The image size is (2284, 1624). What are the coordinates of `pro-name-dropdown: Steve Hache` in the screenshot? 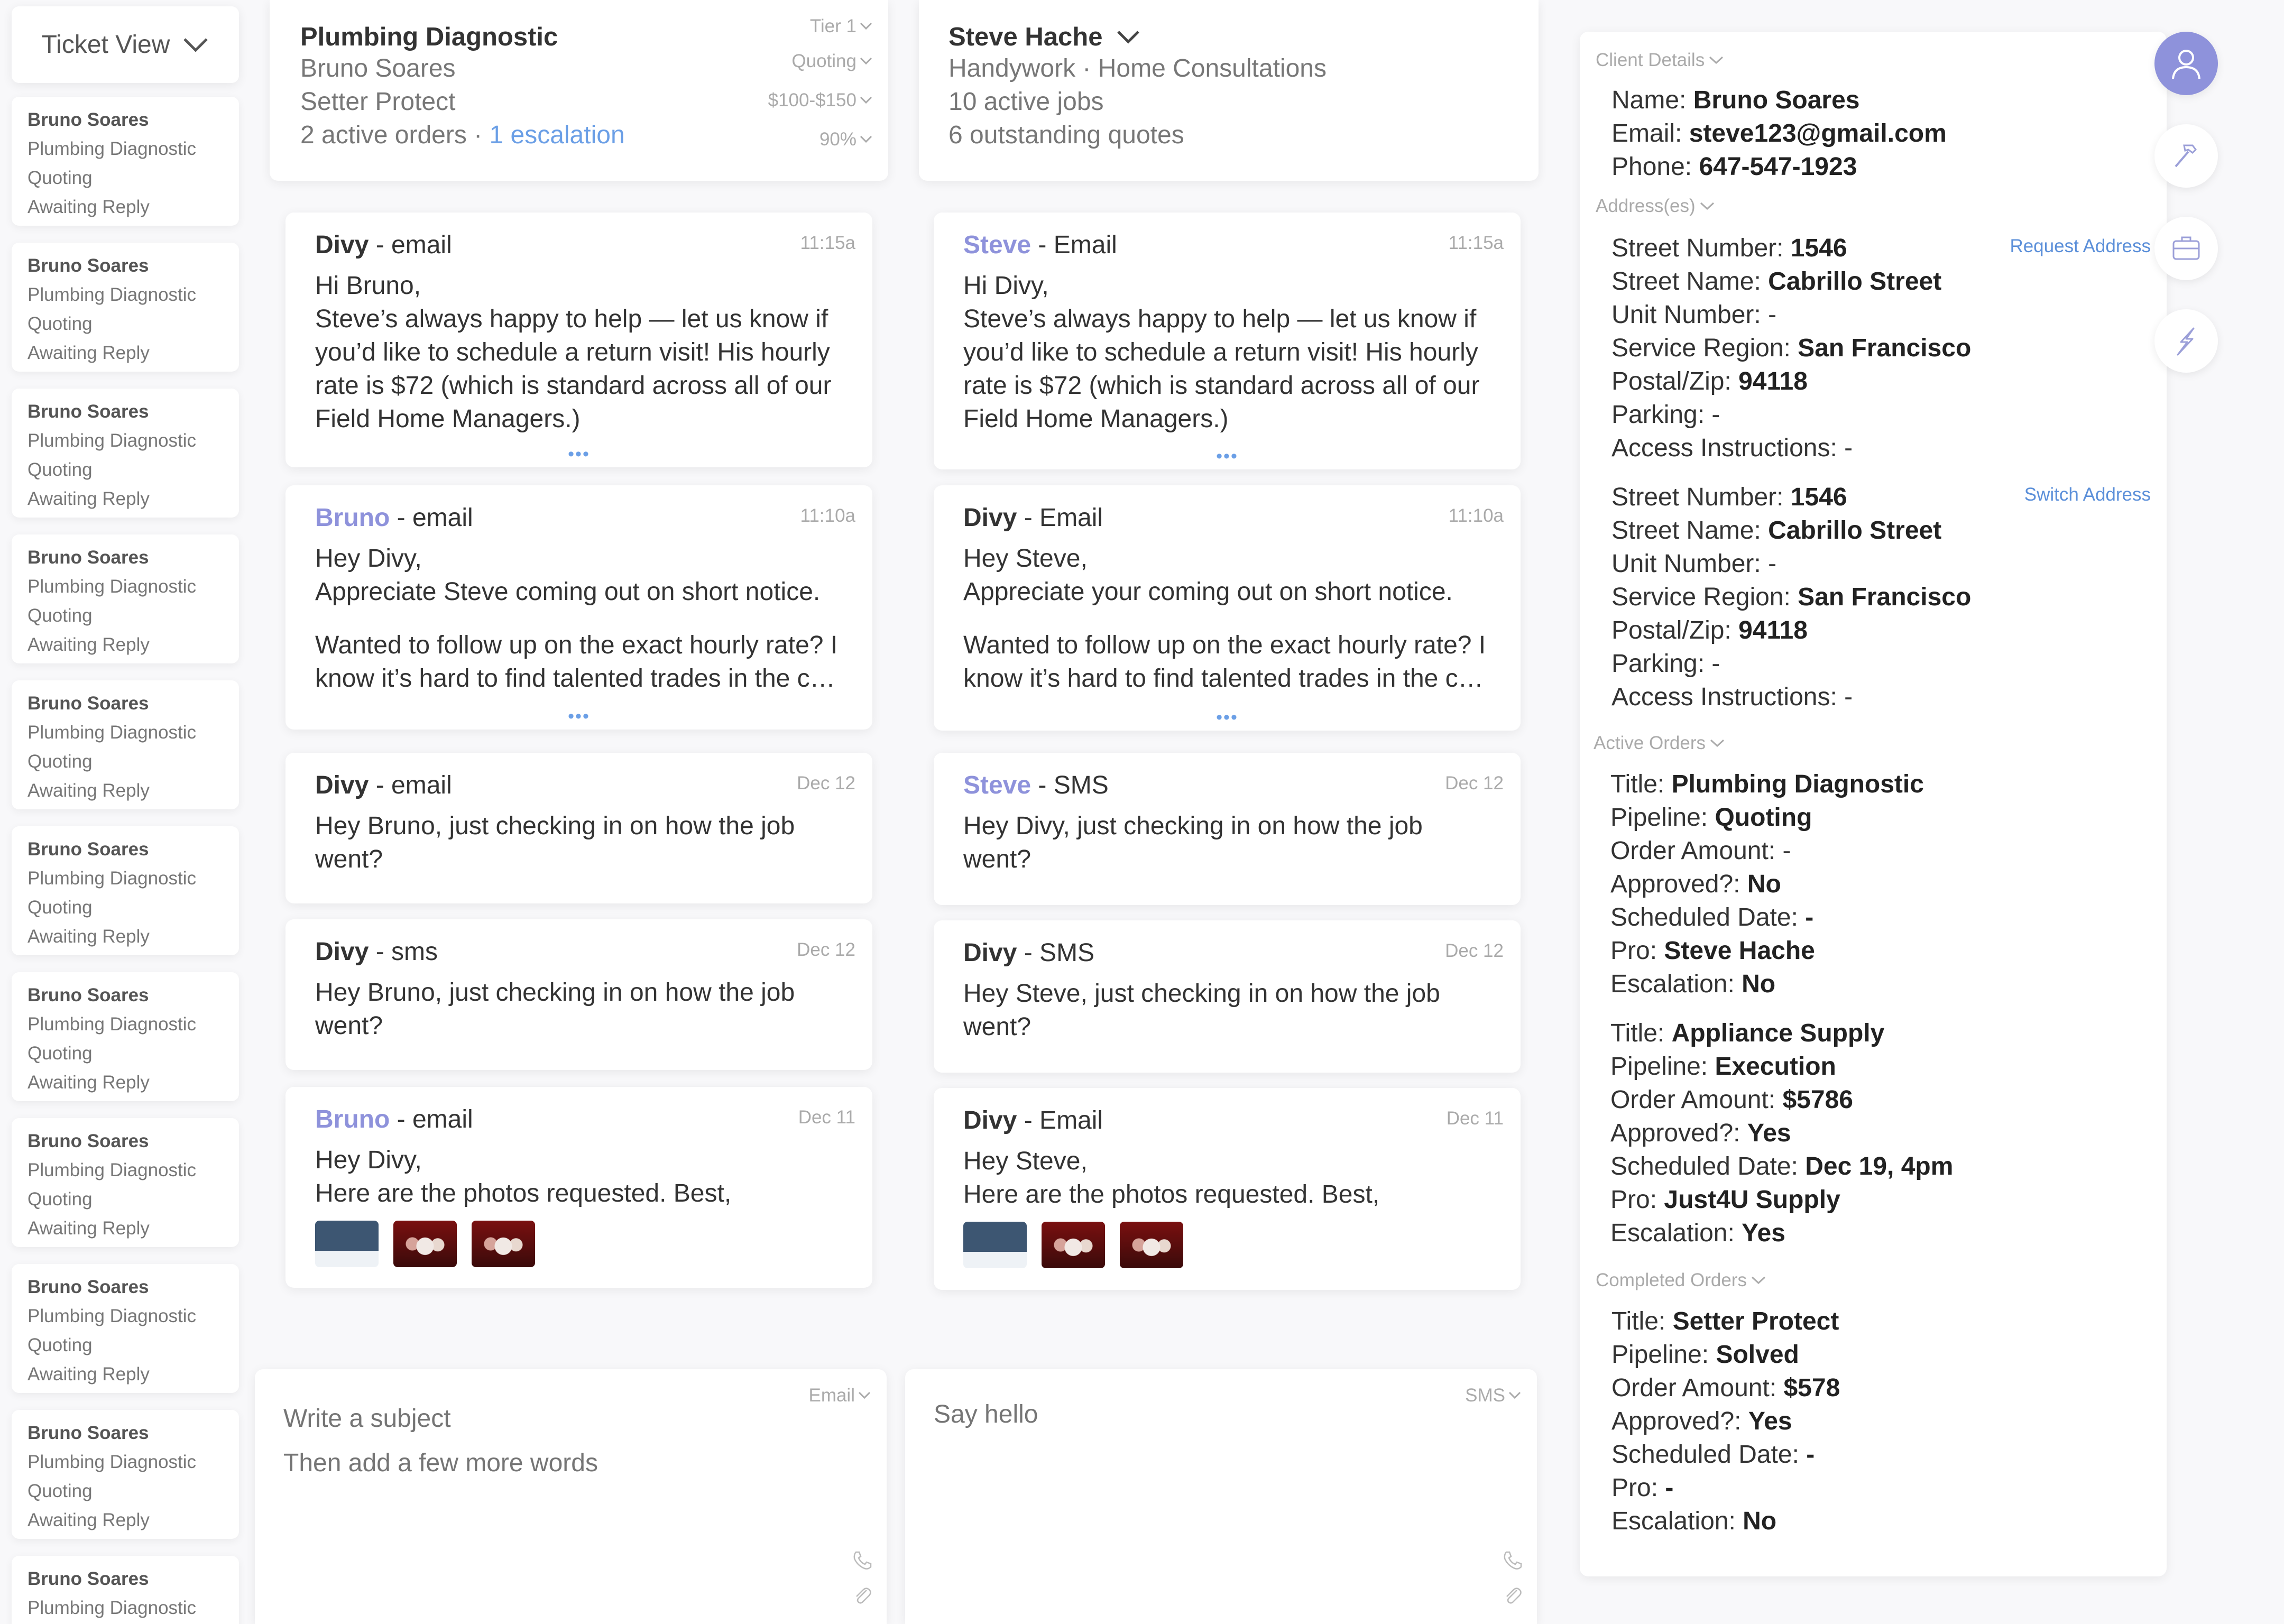 It's located at (1137, 37).